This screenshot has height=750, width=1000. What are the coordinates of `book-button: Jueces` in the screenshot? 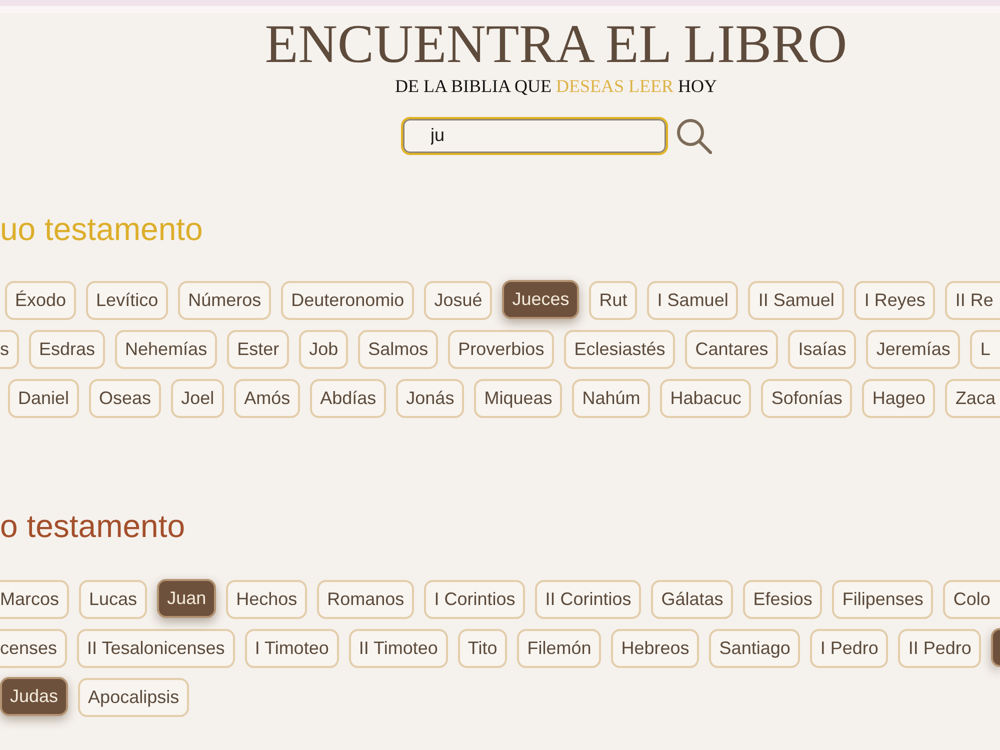 It's located at (541, 299).